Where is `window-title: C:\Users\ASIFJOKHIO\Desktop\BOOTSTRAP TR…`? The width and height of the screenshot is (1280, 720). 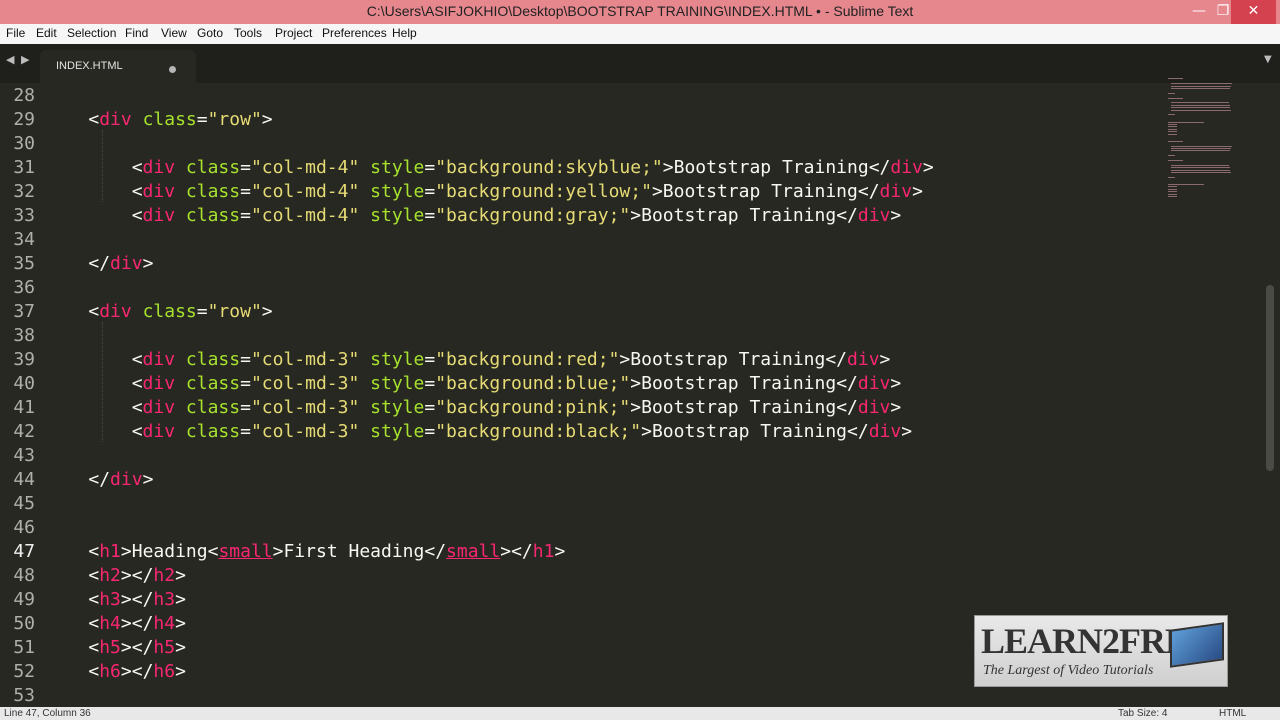 window-title: C:\Users\ASIFJOKHIO\Desktop\BOOTSTRAP TR… is located at coordinates (640, 11).